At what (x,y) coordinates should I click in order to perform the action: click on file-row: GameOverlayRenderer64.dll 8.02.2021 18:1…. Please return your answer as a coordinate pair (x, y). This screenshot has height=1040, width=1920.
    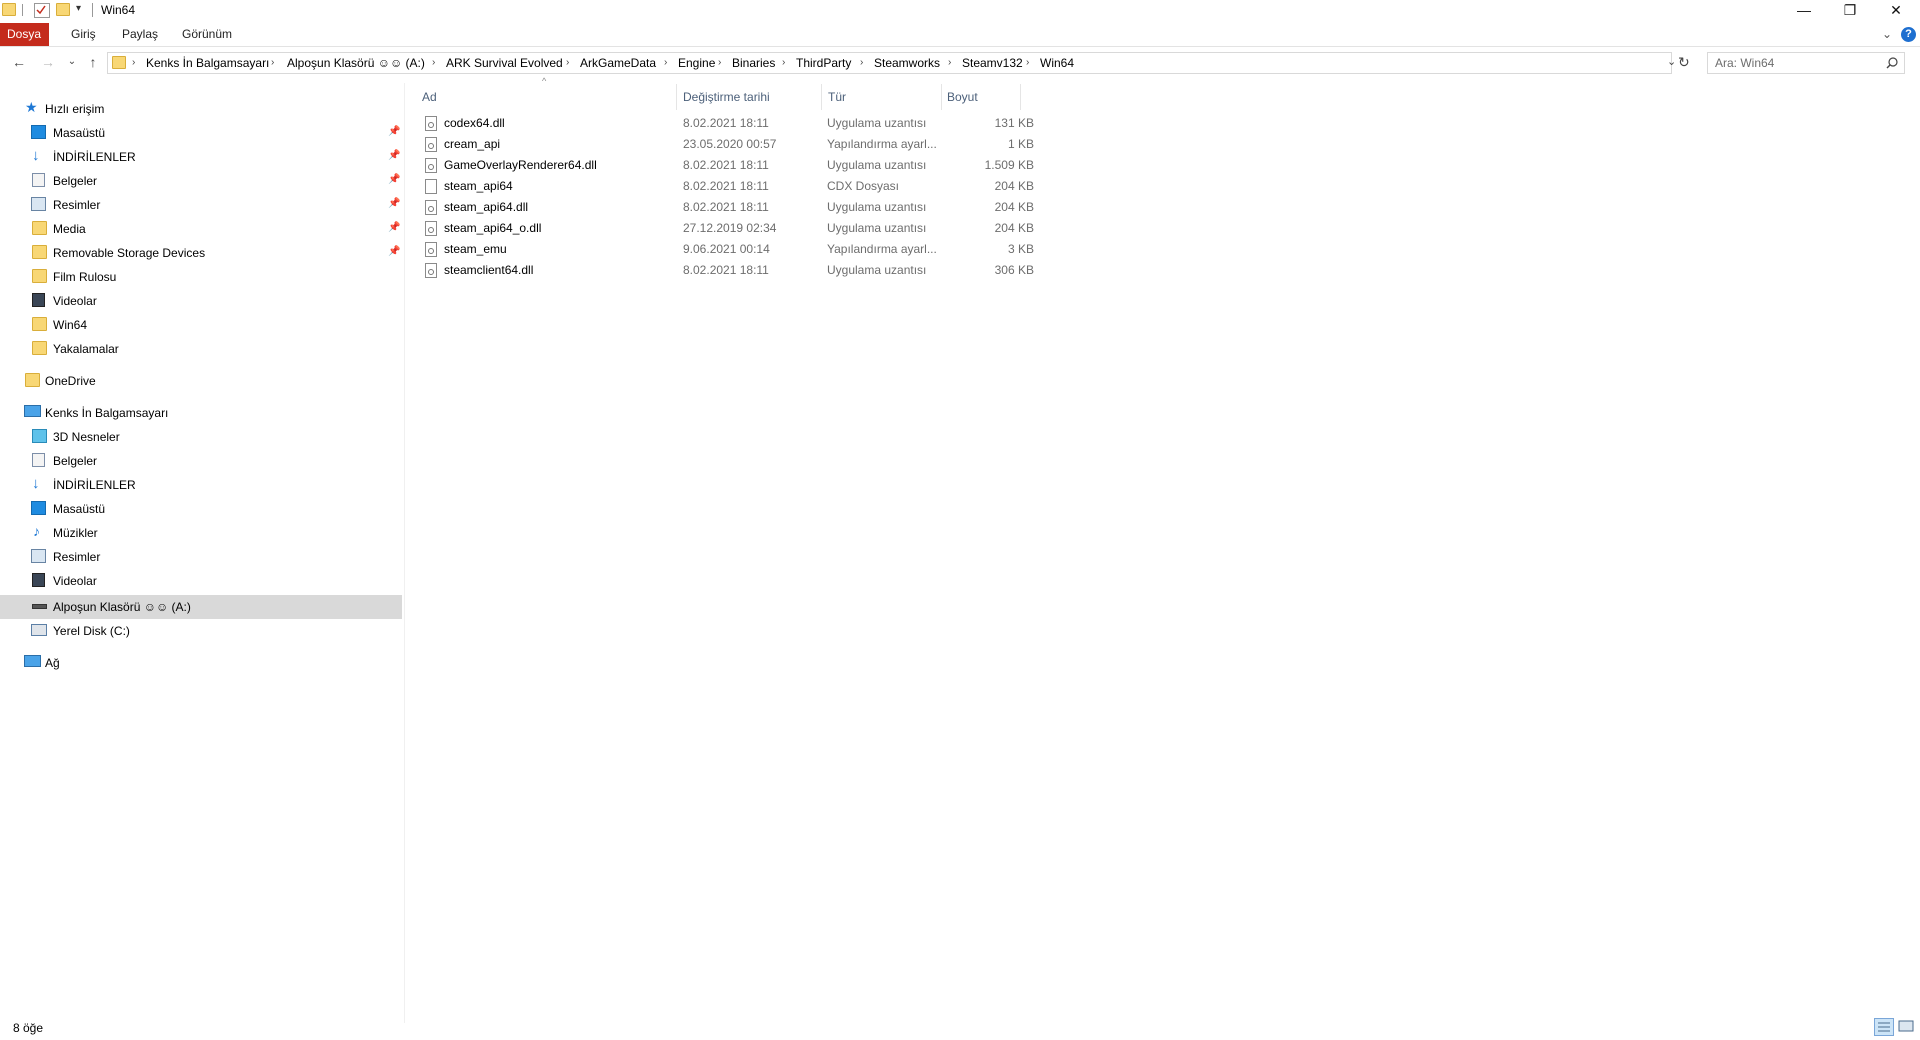
    Looking at the image, I should click on (727, 165).